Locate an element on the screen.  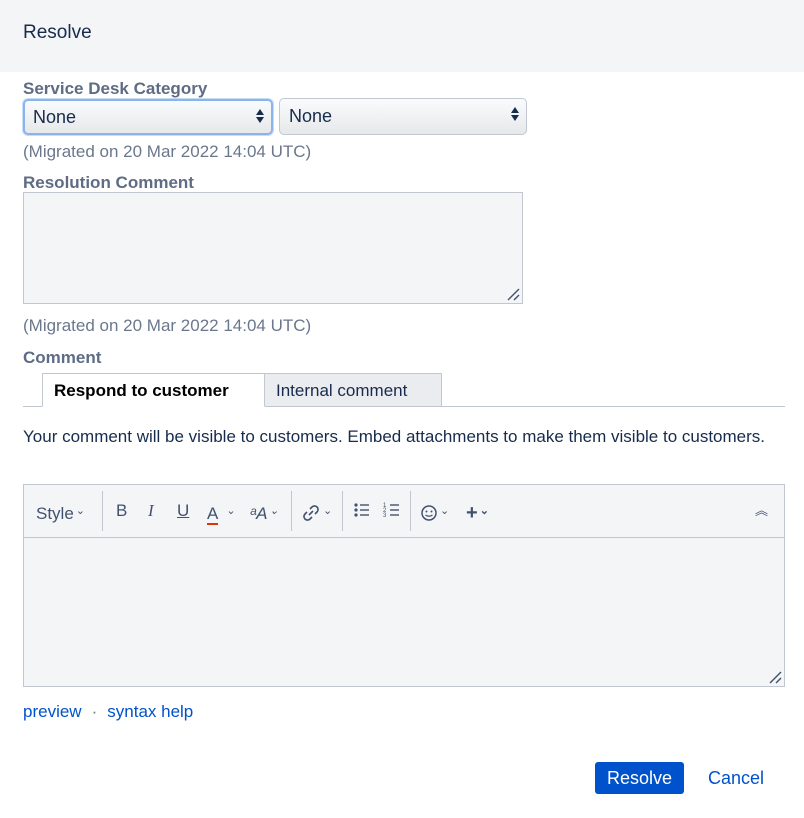
syntax-help-link: syntax help is located at coordinates (150, 711).